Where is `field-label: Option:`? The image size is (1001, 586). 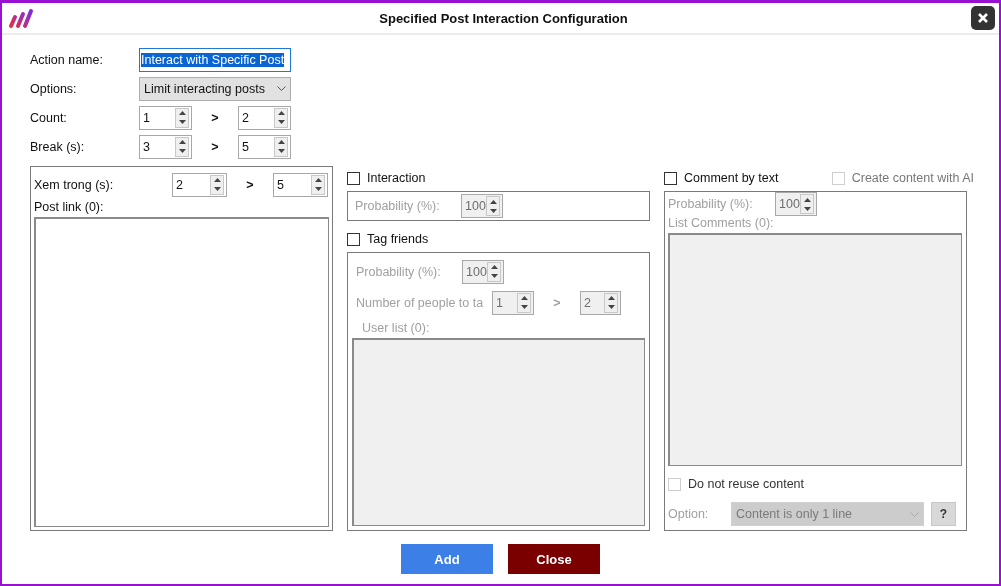 field-label: Option: is located at coordinates (689, 514).